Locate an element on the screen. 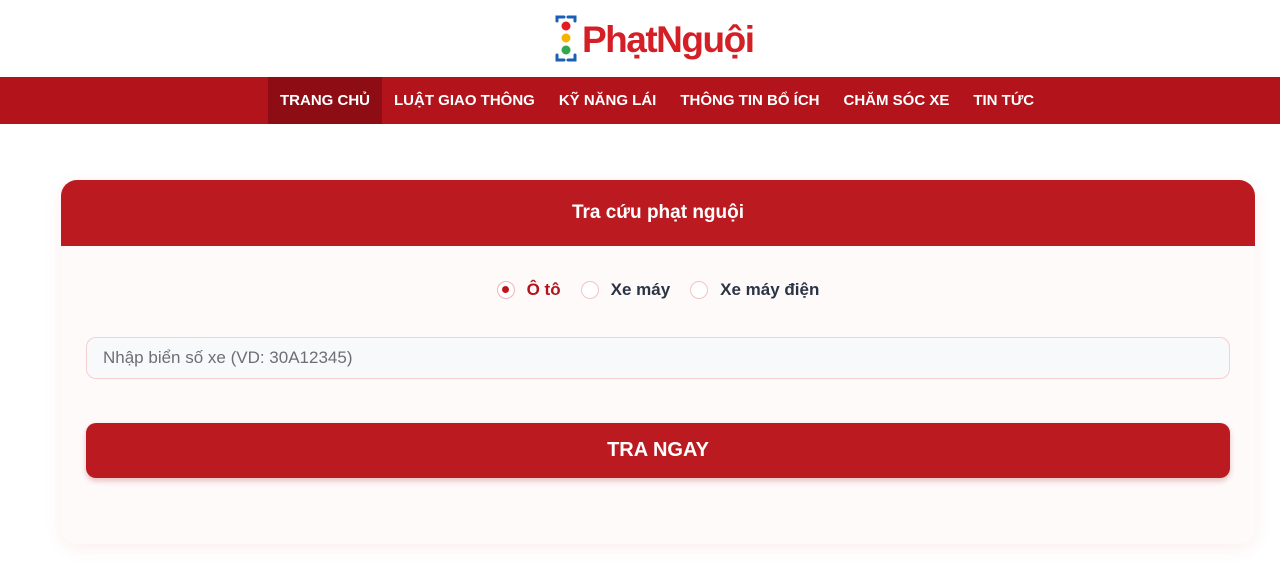  search-button: TRA NGAY is located at coordinates (658, 450).